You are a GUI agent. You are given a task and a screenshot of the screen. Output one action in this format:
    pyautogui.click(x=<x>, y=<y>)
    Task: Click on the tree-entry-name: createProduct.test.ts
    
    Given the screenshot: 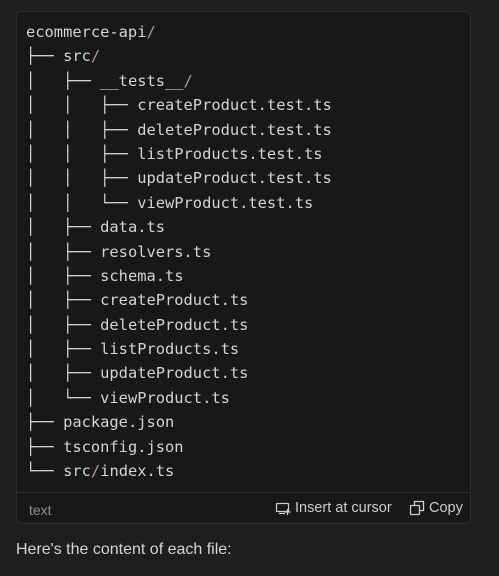 What is the action you would take?
    pyautogui.click(x=234, y=105)
    